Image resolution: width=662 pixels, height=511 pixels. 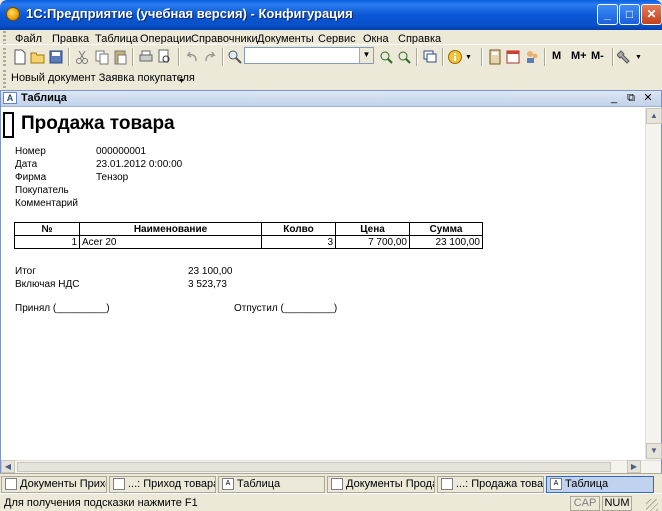 I want to click on field-value-firm: Тензор, so click(x=112, y=177).